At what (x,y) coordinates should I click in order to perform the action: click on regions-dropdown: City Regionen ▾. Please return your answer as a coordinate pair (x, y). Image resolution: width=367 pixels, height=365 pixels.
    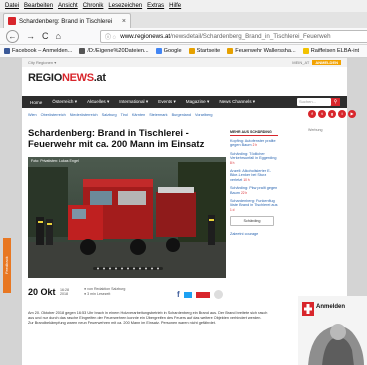
    Looking at the image, I should click on (42, 62).